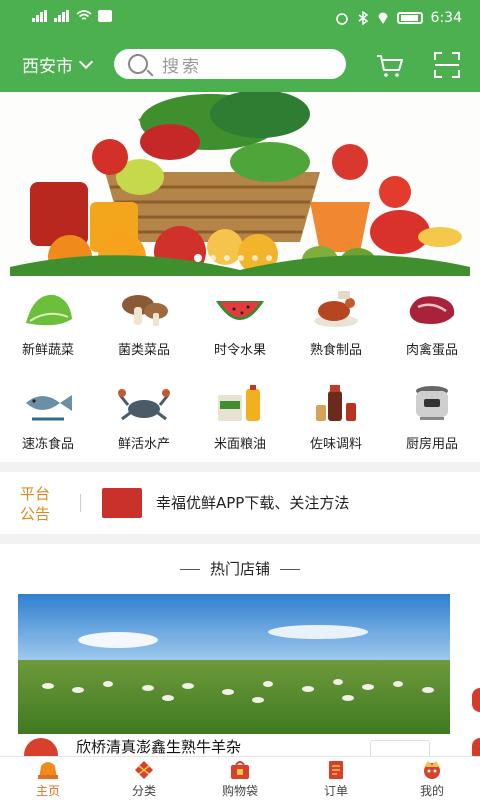 The width and height of the screenshot is (480, 800). Describe the element at coordinates (143, 350) in the screenshot. I see `category-label: 菌类菜品` at that location.